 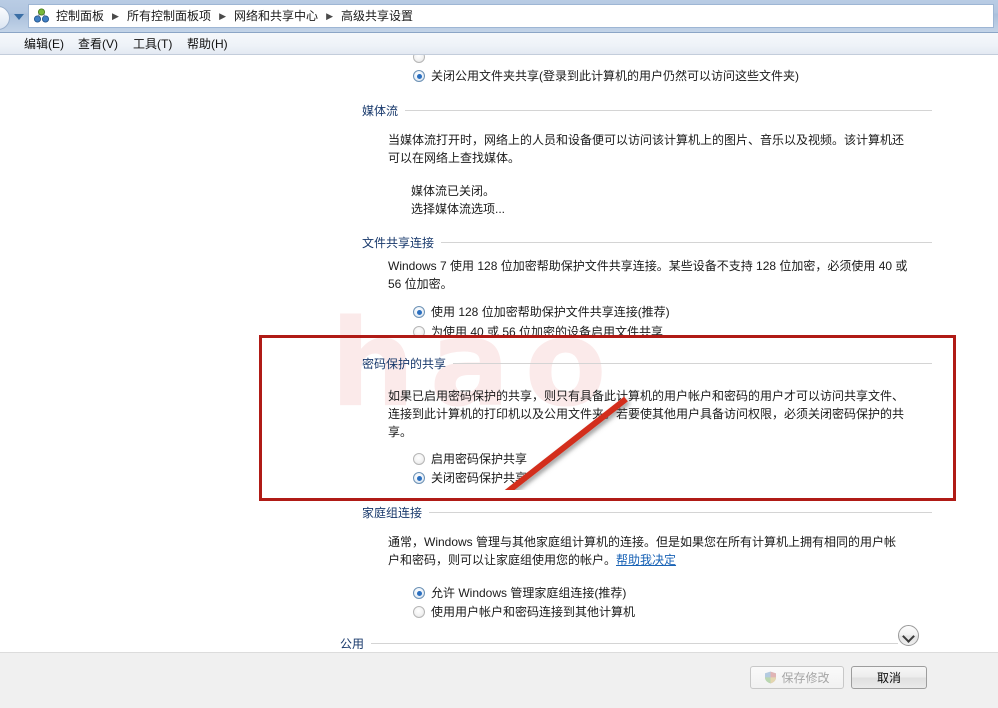 I want to click on radio-label: 允许 Windows 管理家庭组连接(推荐), so click(x=529, y=593).